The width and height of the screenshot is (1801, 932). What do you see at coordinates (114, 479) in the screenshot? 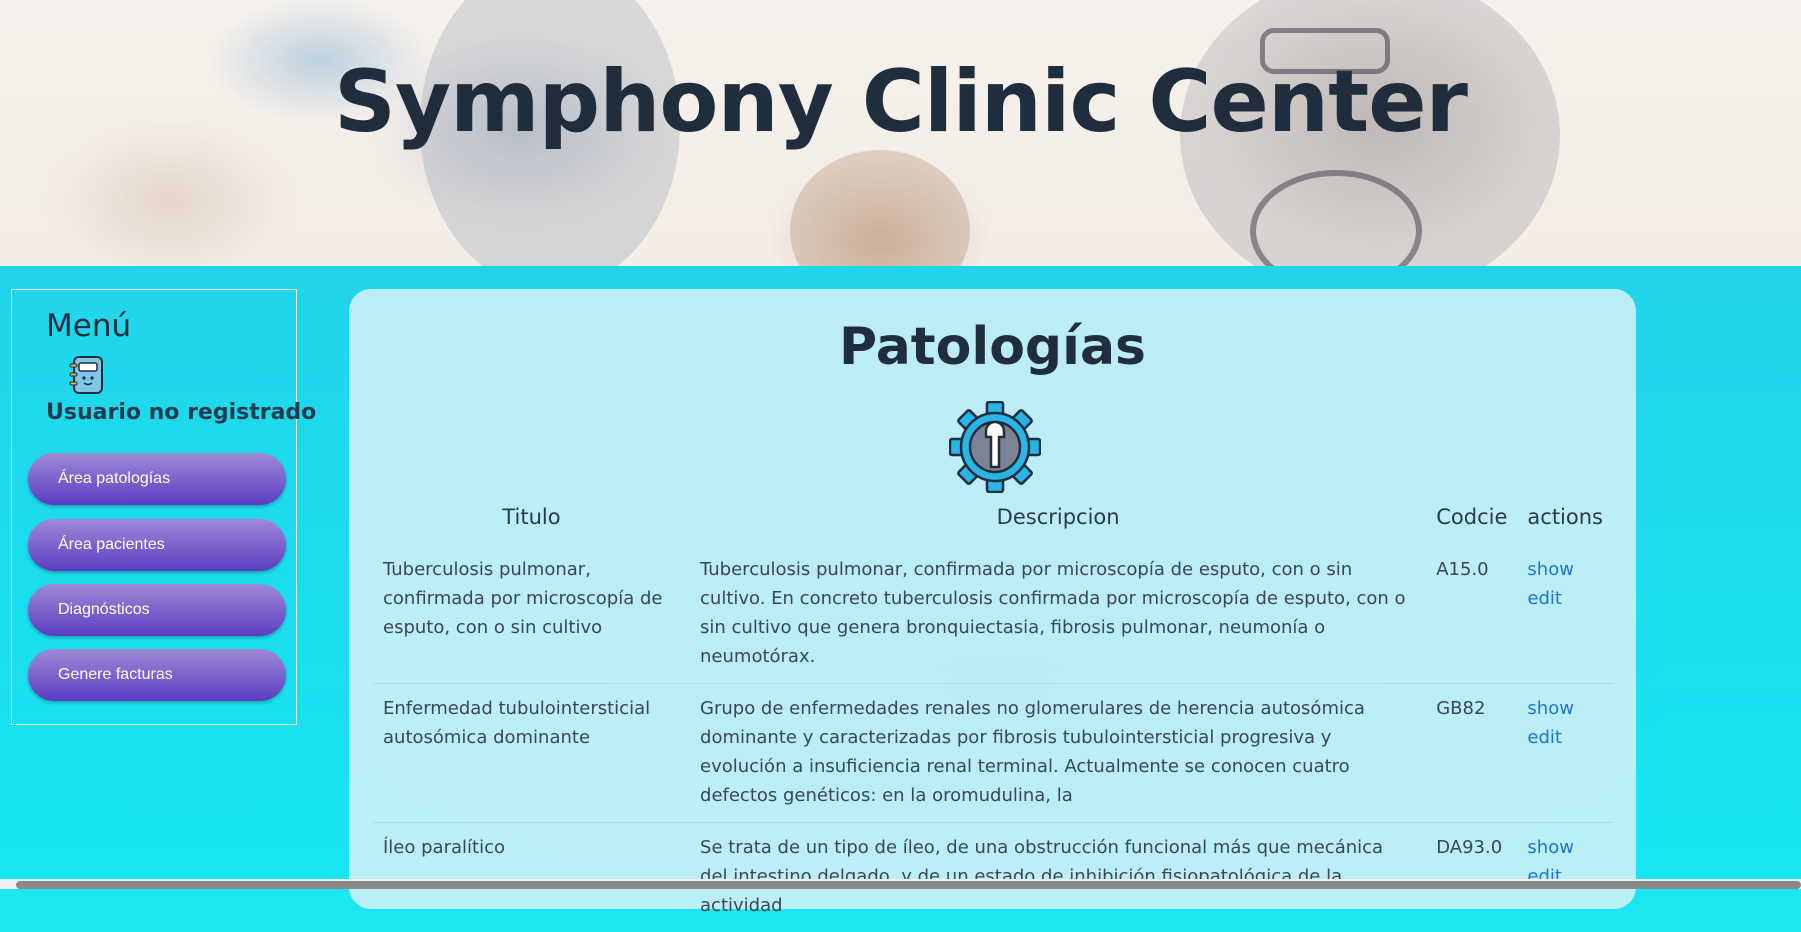
I see `sidebar-item-label: Área patologías` at bounding box center [114, 479].